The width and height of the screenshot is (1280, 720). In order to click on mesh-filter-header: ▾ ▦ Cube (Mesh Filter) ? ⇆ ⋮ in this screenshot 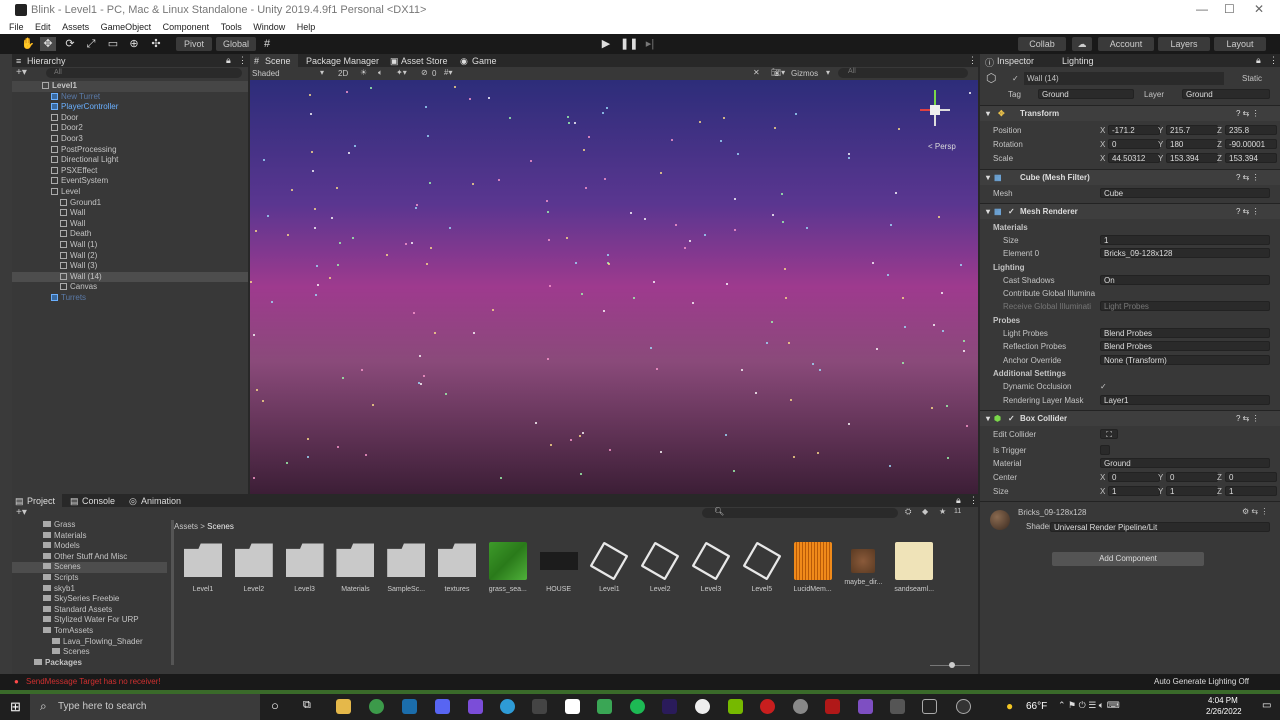, I will do `click(1130, 177)`.